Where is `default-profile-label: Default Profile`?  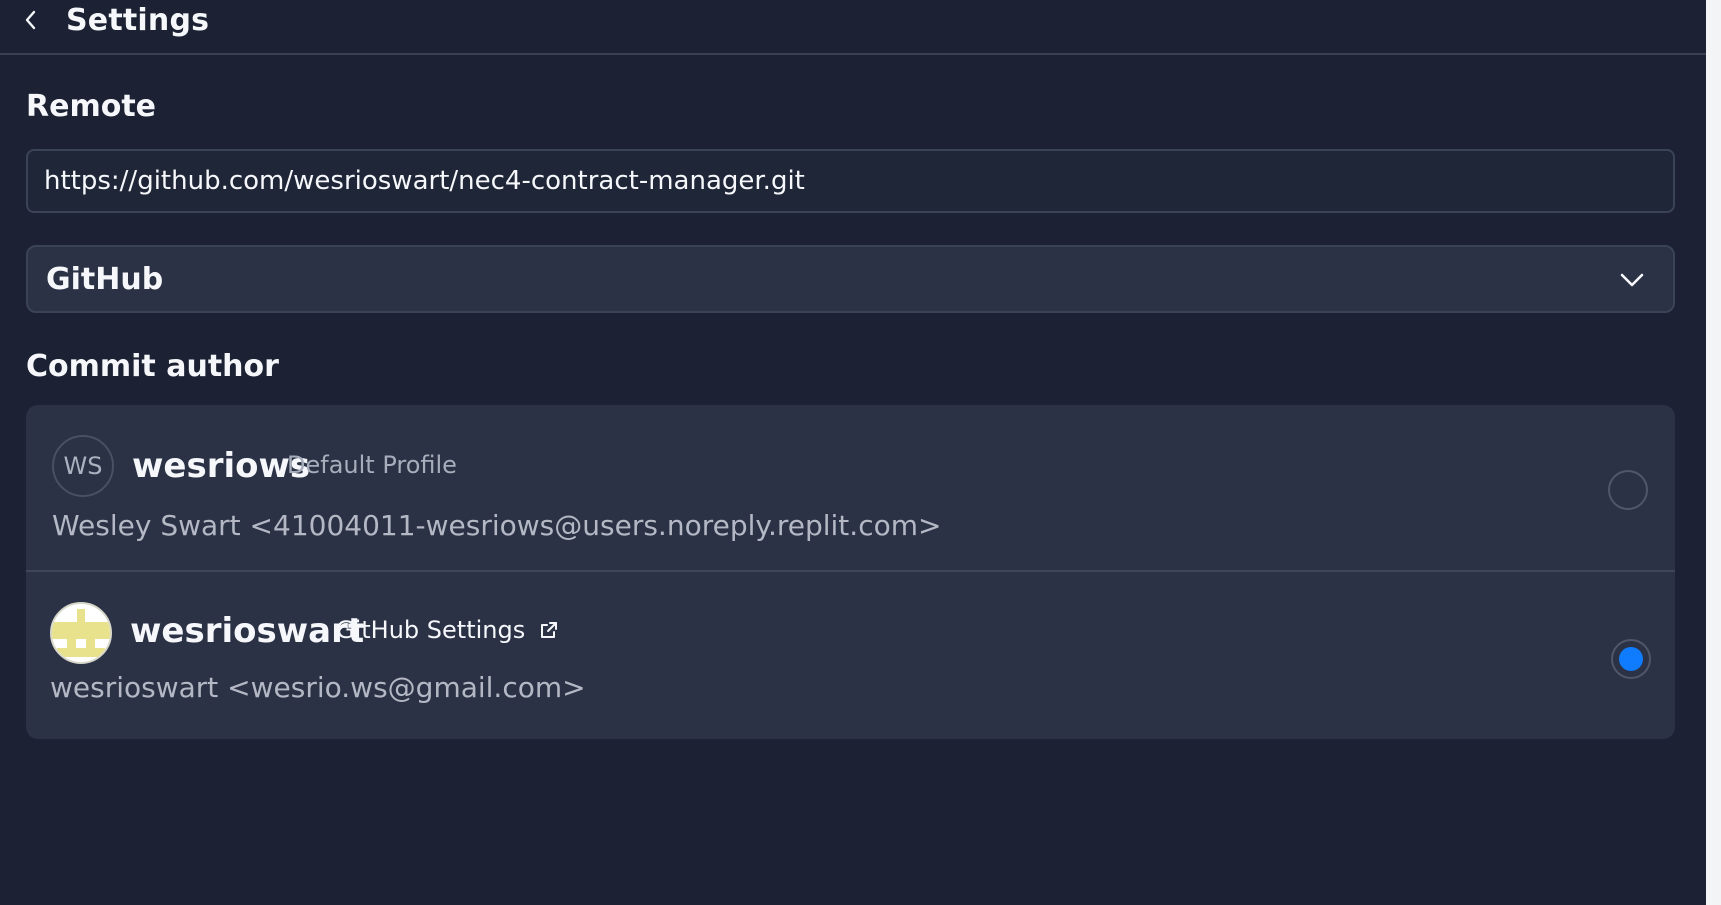 default-profile-label: Default Profile is located at coordinates (372, 465).